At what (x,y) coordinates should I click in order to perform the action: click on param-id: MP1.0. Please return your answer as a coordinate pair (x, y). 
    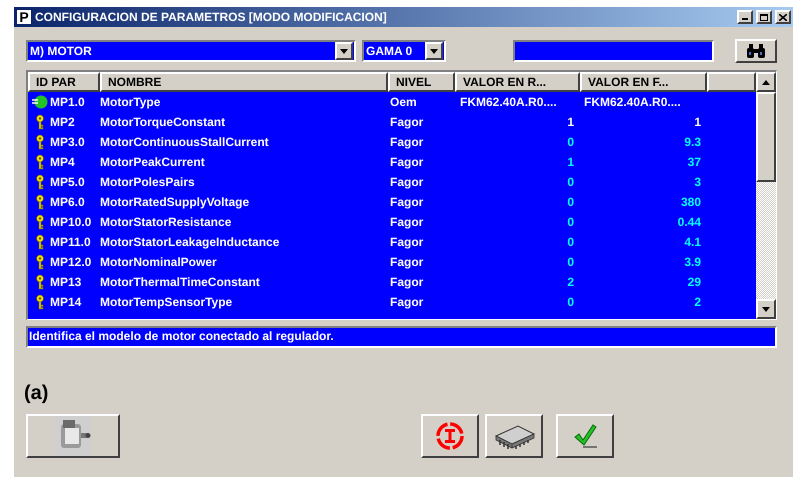
    Looking at the image, I should click on (67, 102).